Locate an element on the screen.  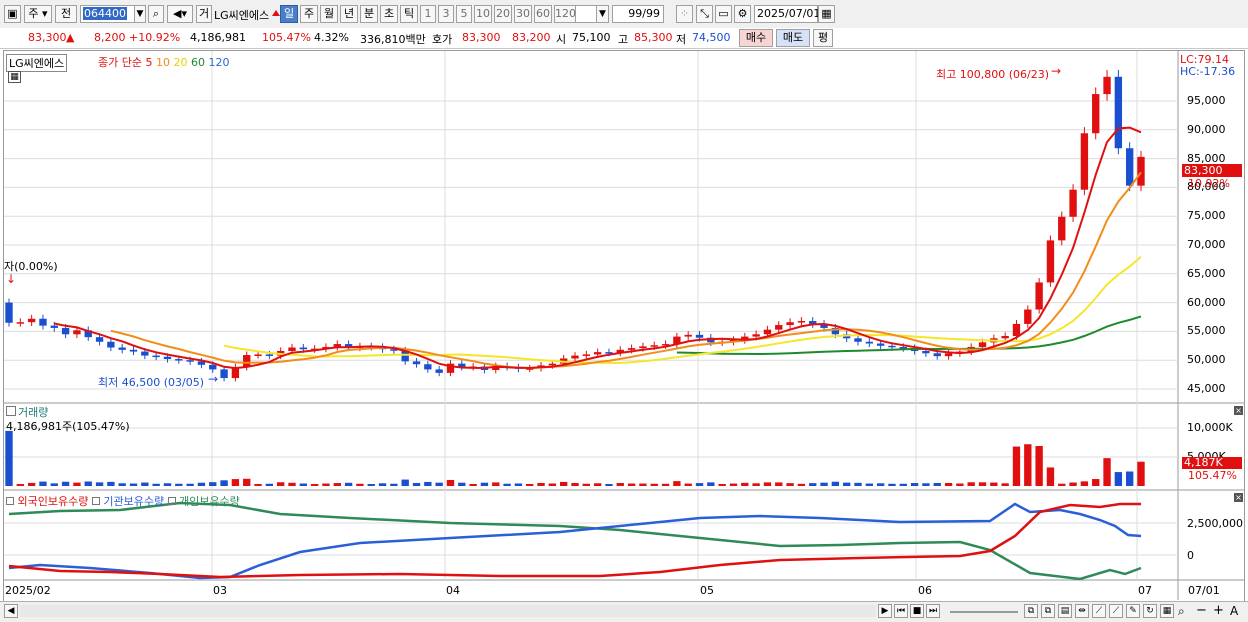
scroll-left-icon: ◀ is located at coordinates (11, 611).